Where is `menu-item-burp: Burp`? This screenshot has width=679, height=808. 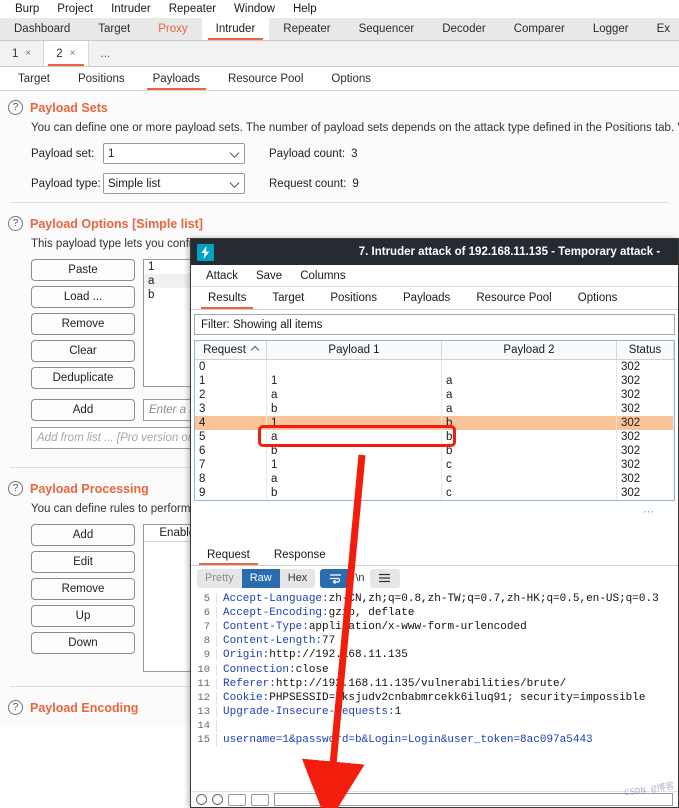 menu-item-burp: Burp is located at coordinates (27, 9).